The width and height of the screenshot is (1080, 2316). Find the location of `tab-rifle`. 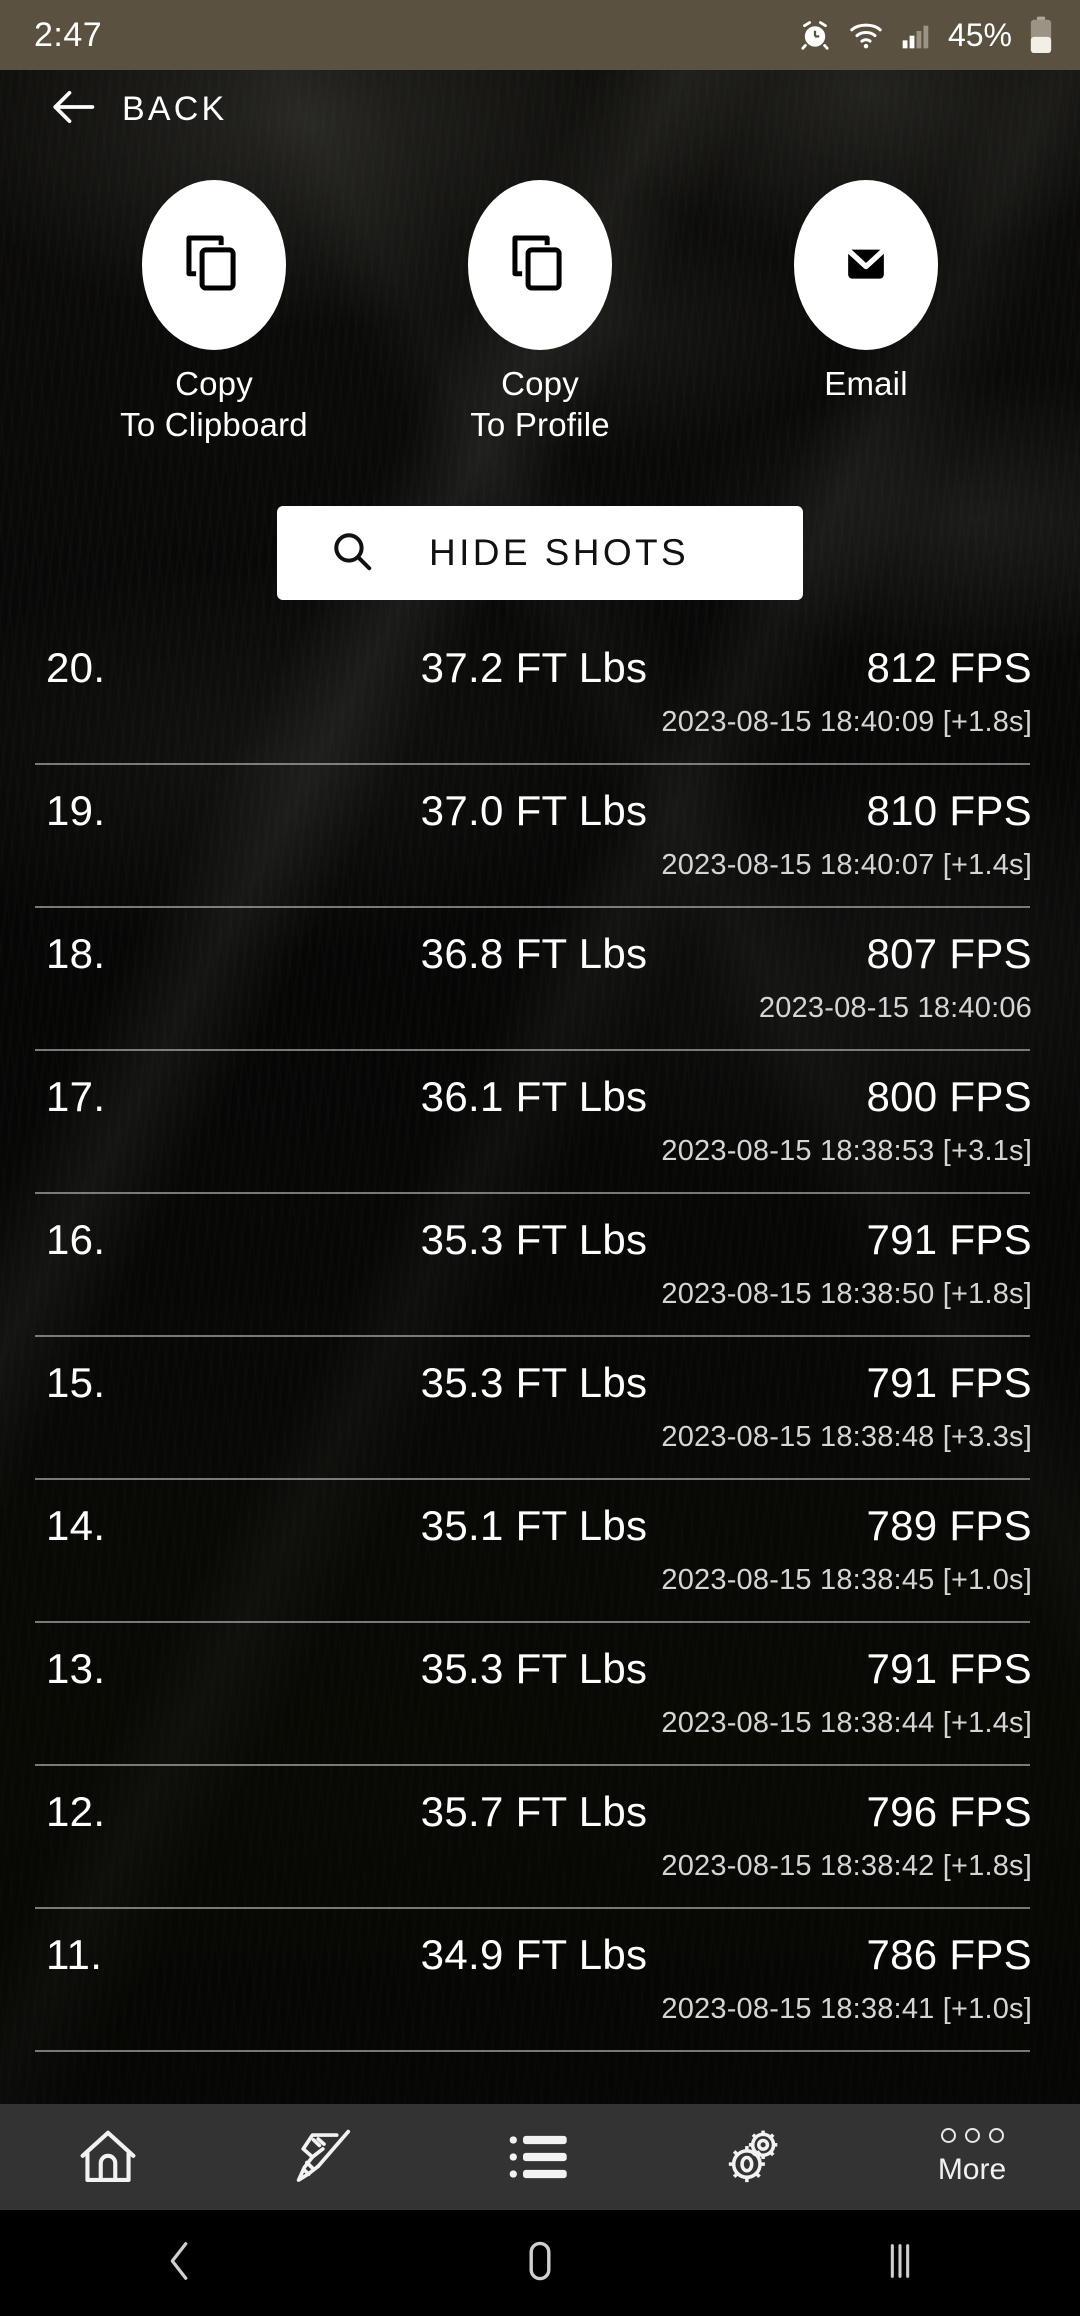

tab-rifle is located at coordinates (324, 2157).